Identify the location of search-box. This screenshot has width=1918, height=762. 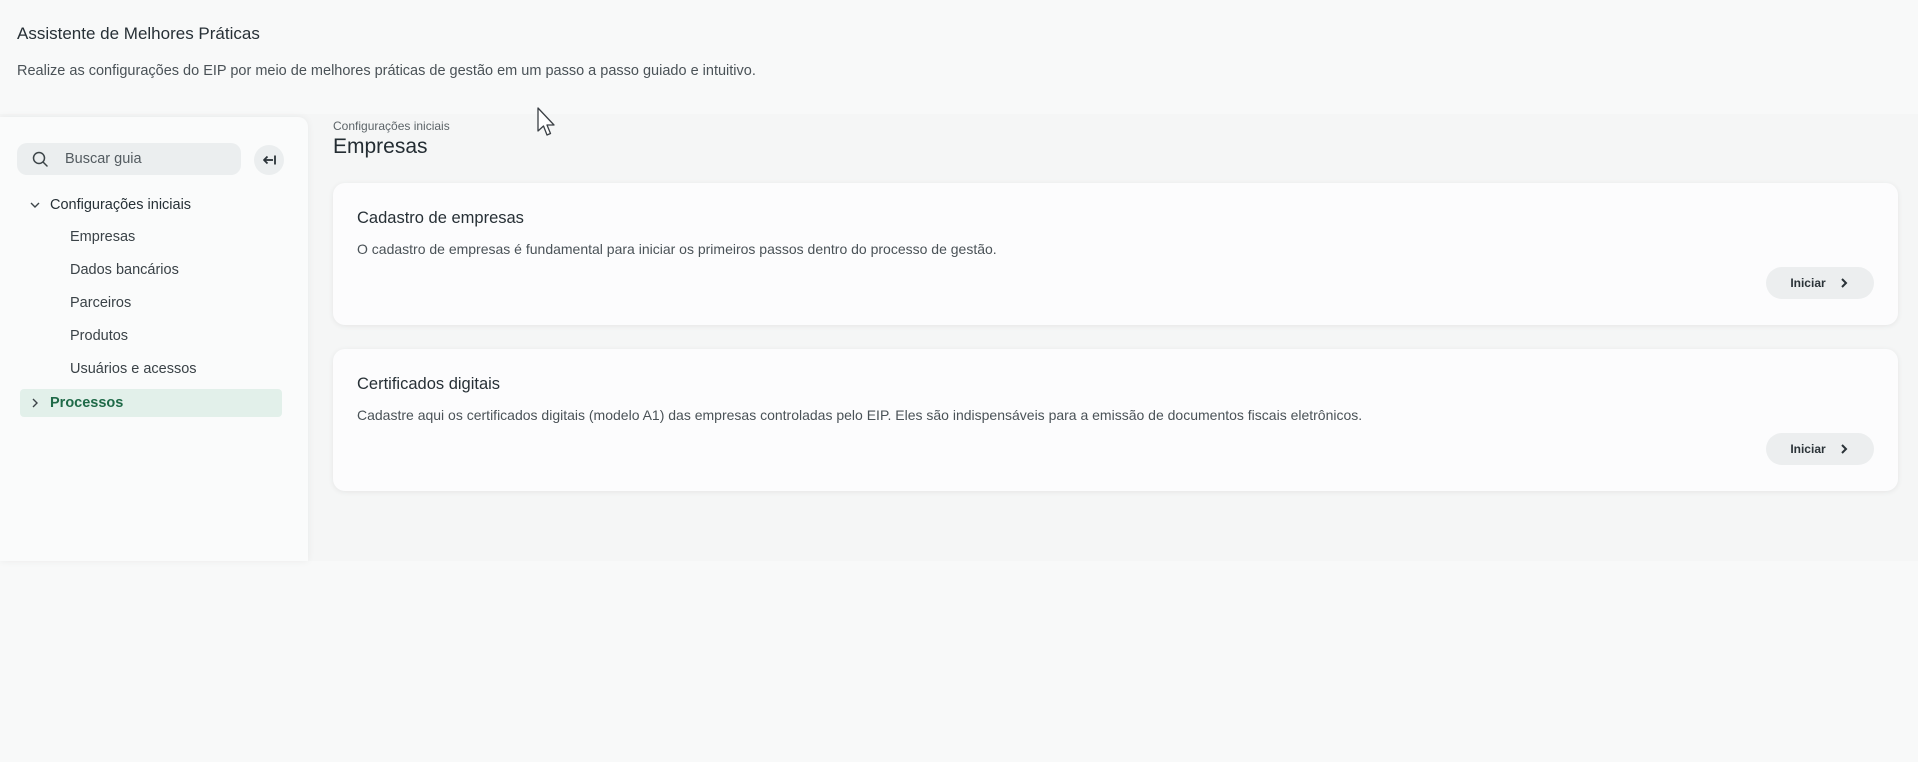
(129, 159).